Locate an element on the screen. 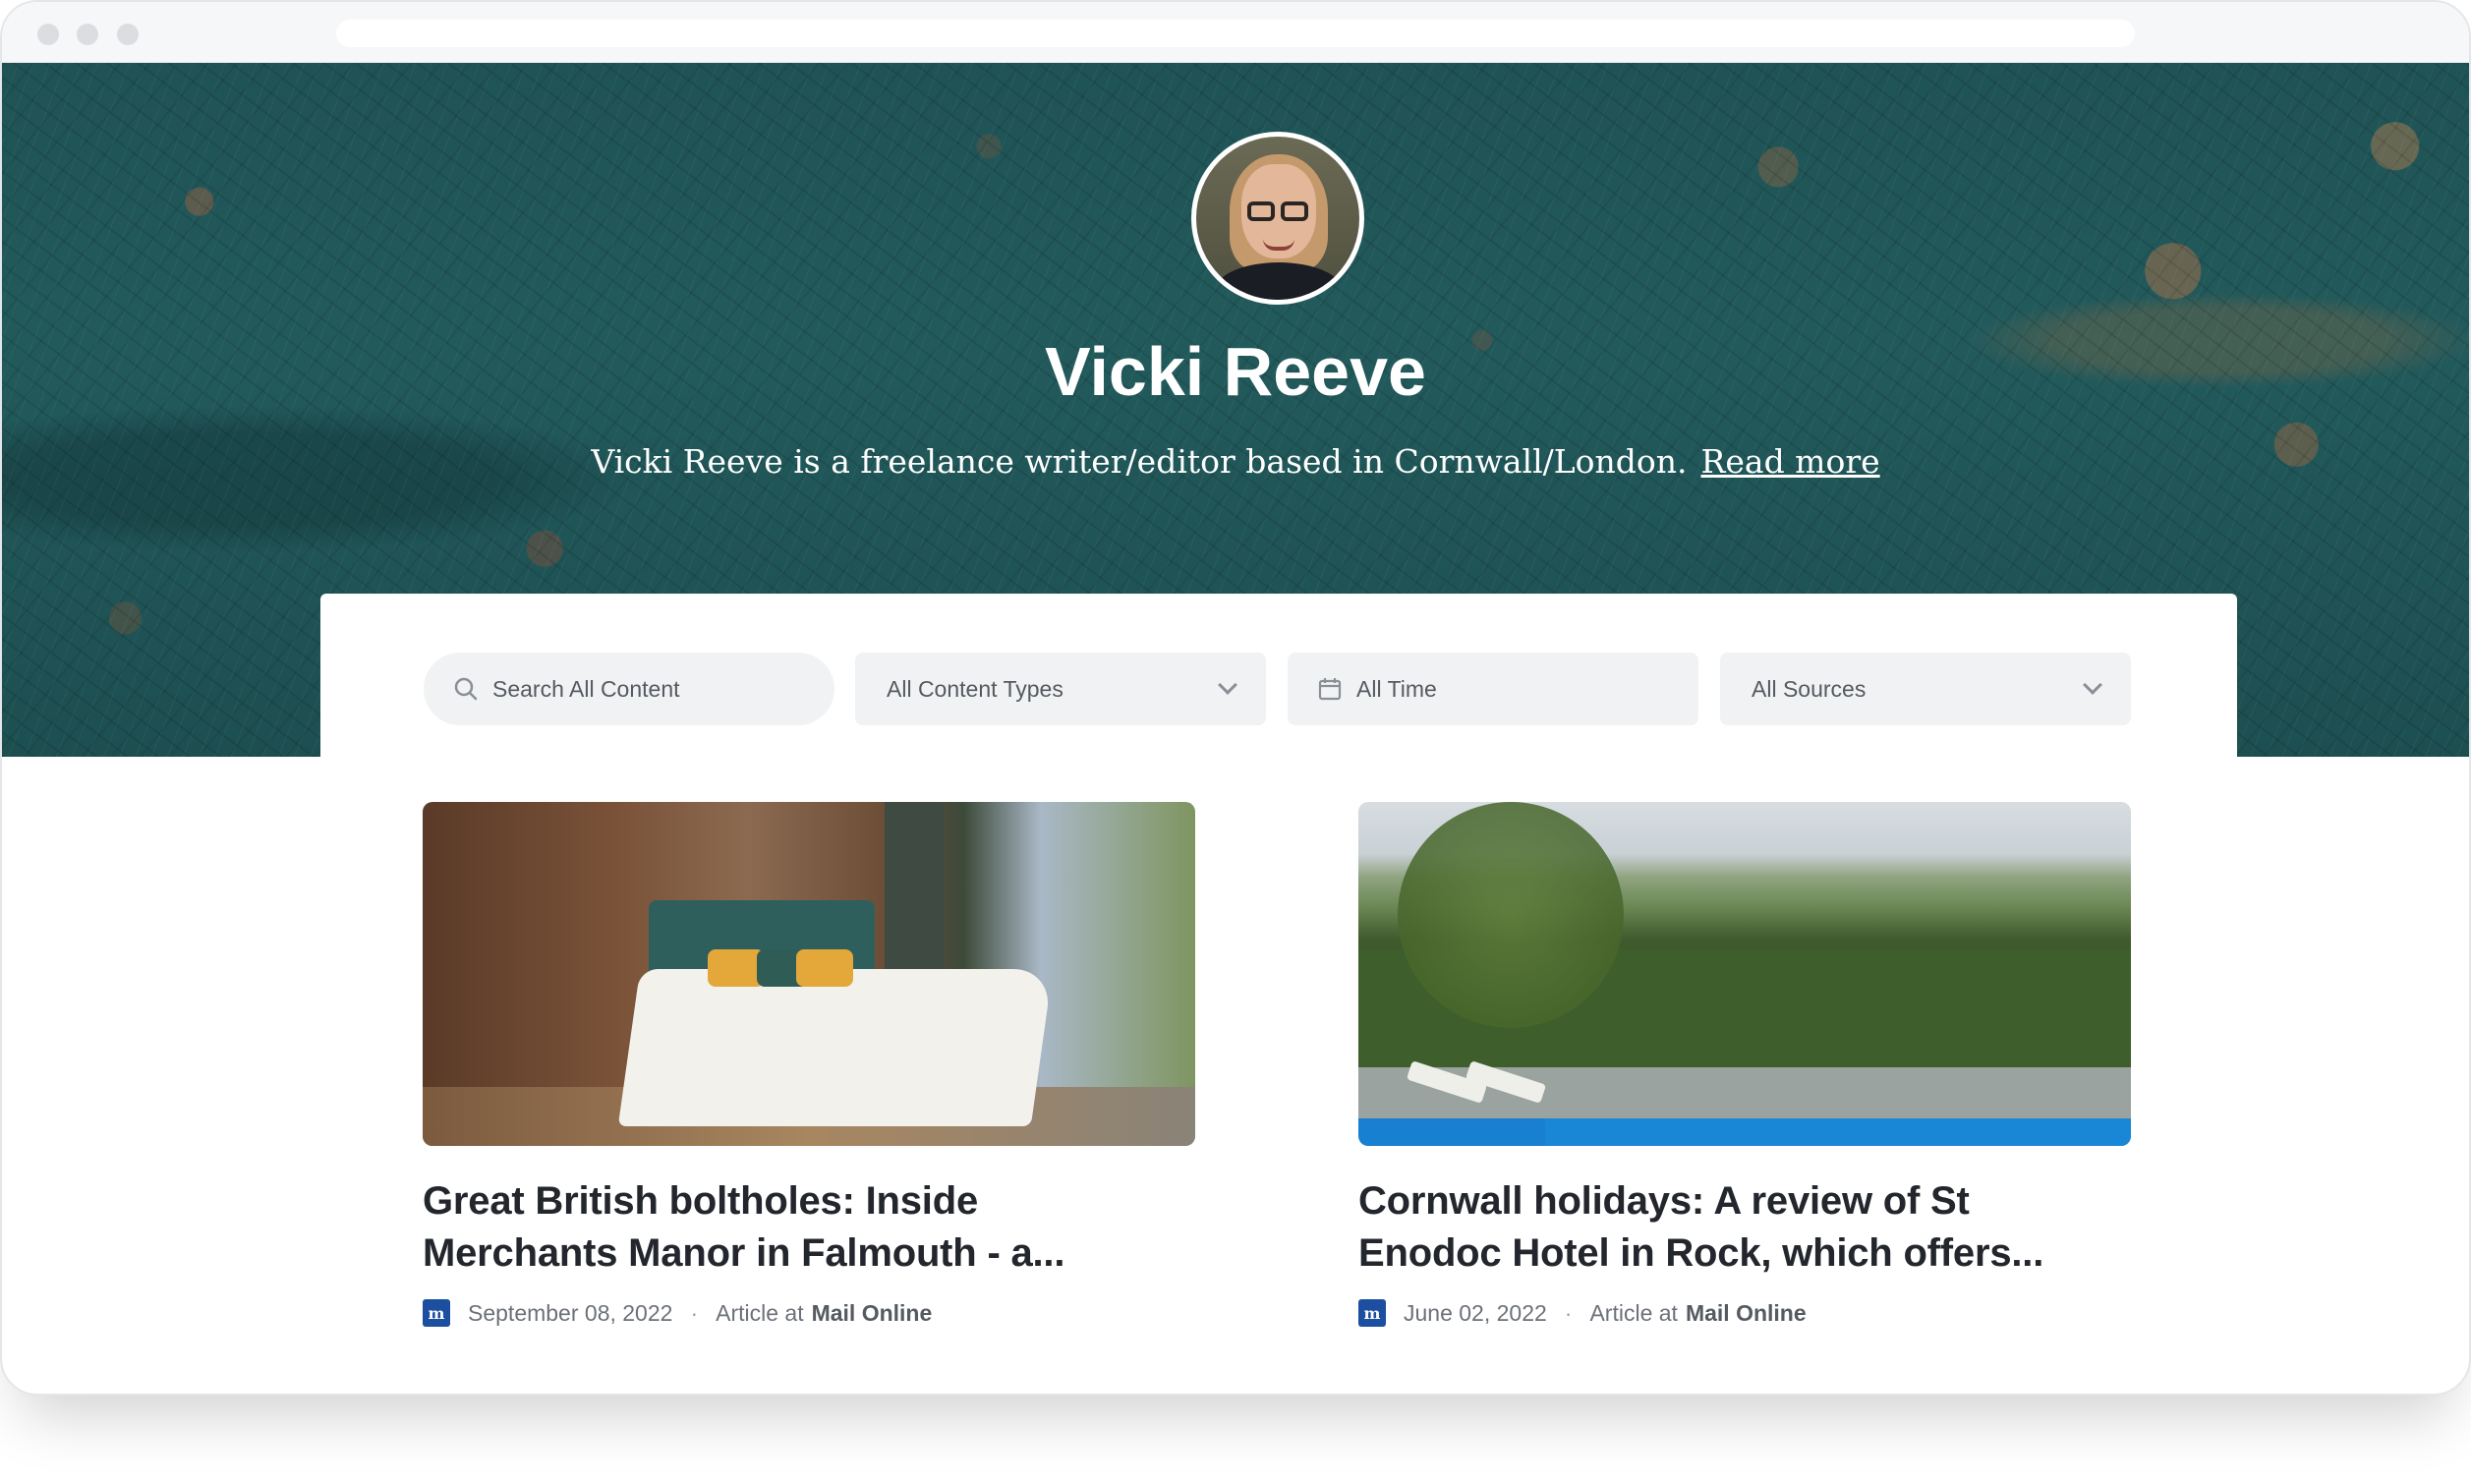 The width and height of the screenshot is (2471, 1484). time-filter: All Time is located at coordinates (1493, 689).